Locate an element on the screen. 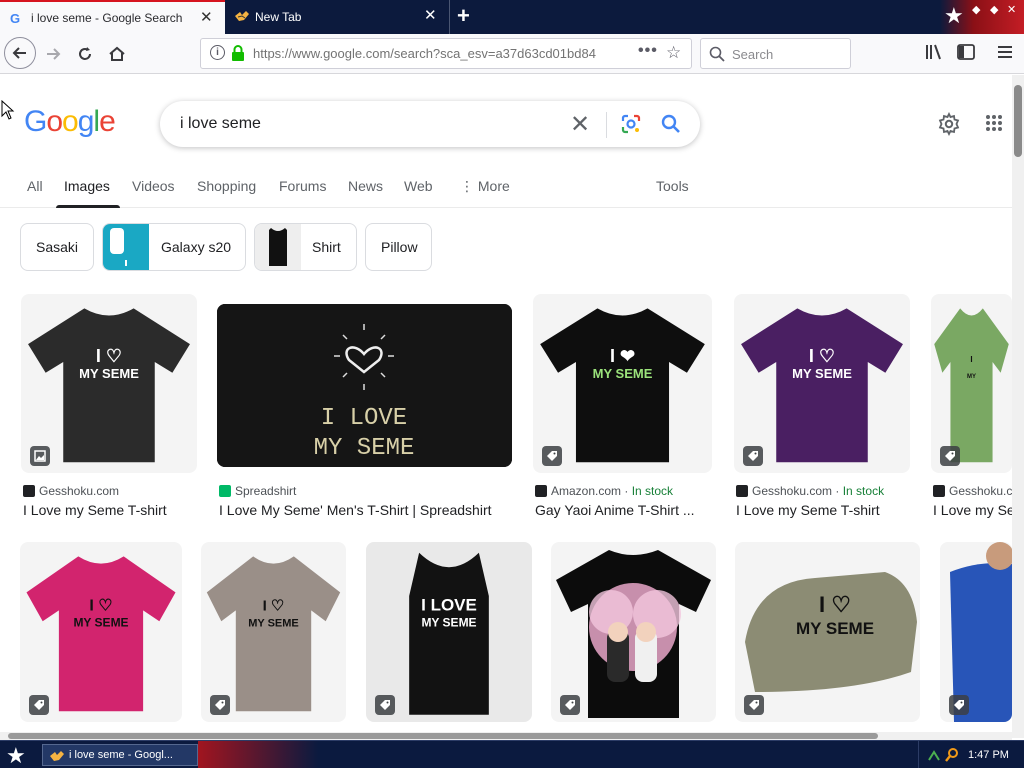  menu-icon is located at coordinates (1005, 52).